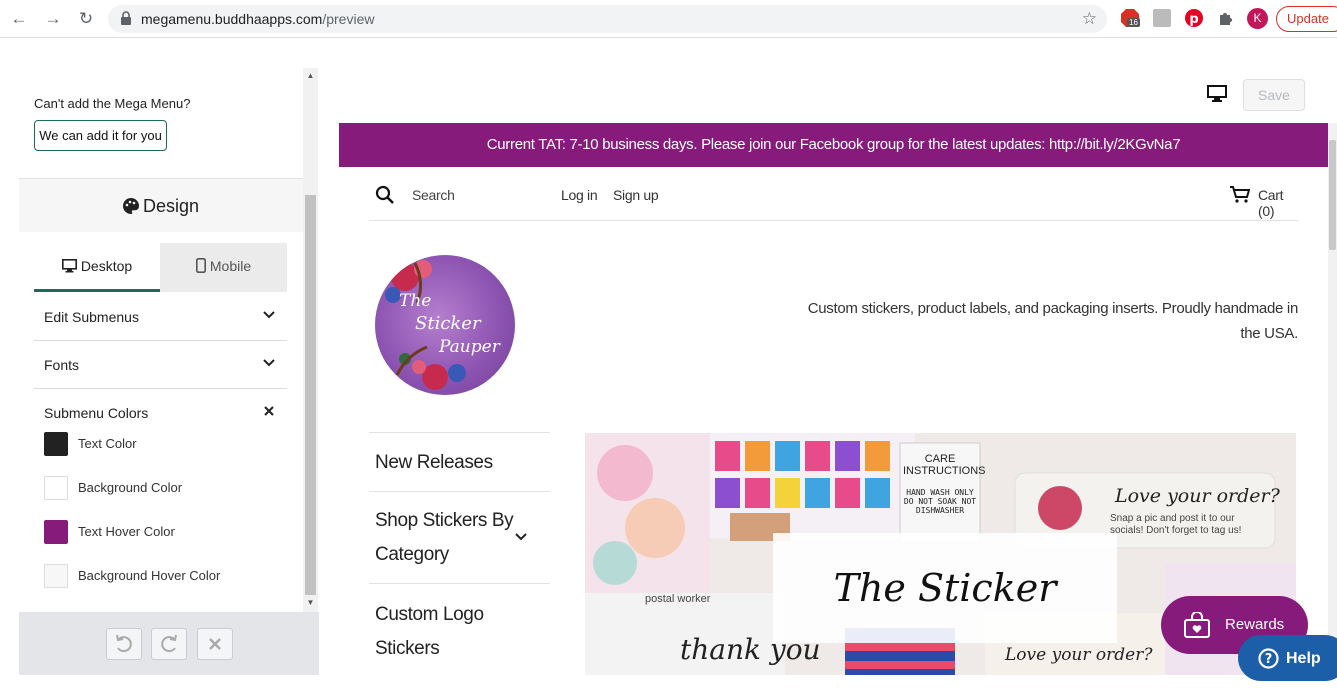 The image size is (1337, 689). Describe the element at coordinates (1278, 203) in the screenshot. I see `cart-link: Cart (0)` at that location.